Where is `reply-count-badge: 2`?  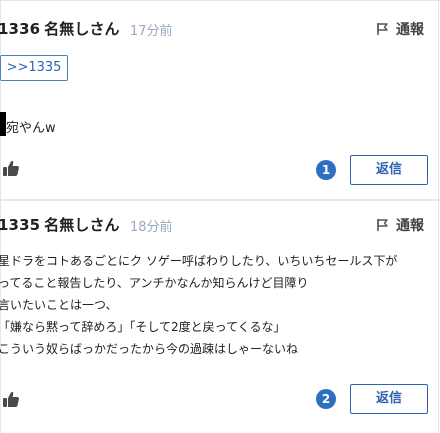 reply-count-badge: 2 is located at coordinates (326, 399).